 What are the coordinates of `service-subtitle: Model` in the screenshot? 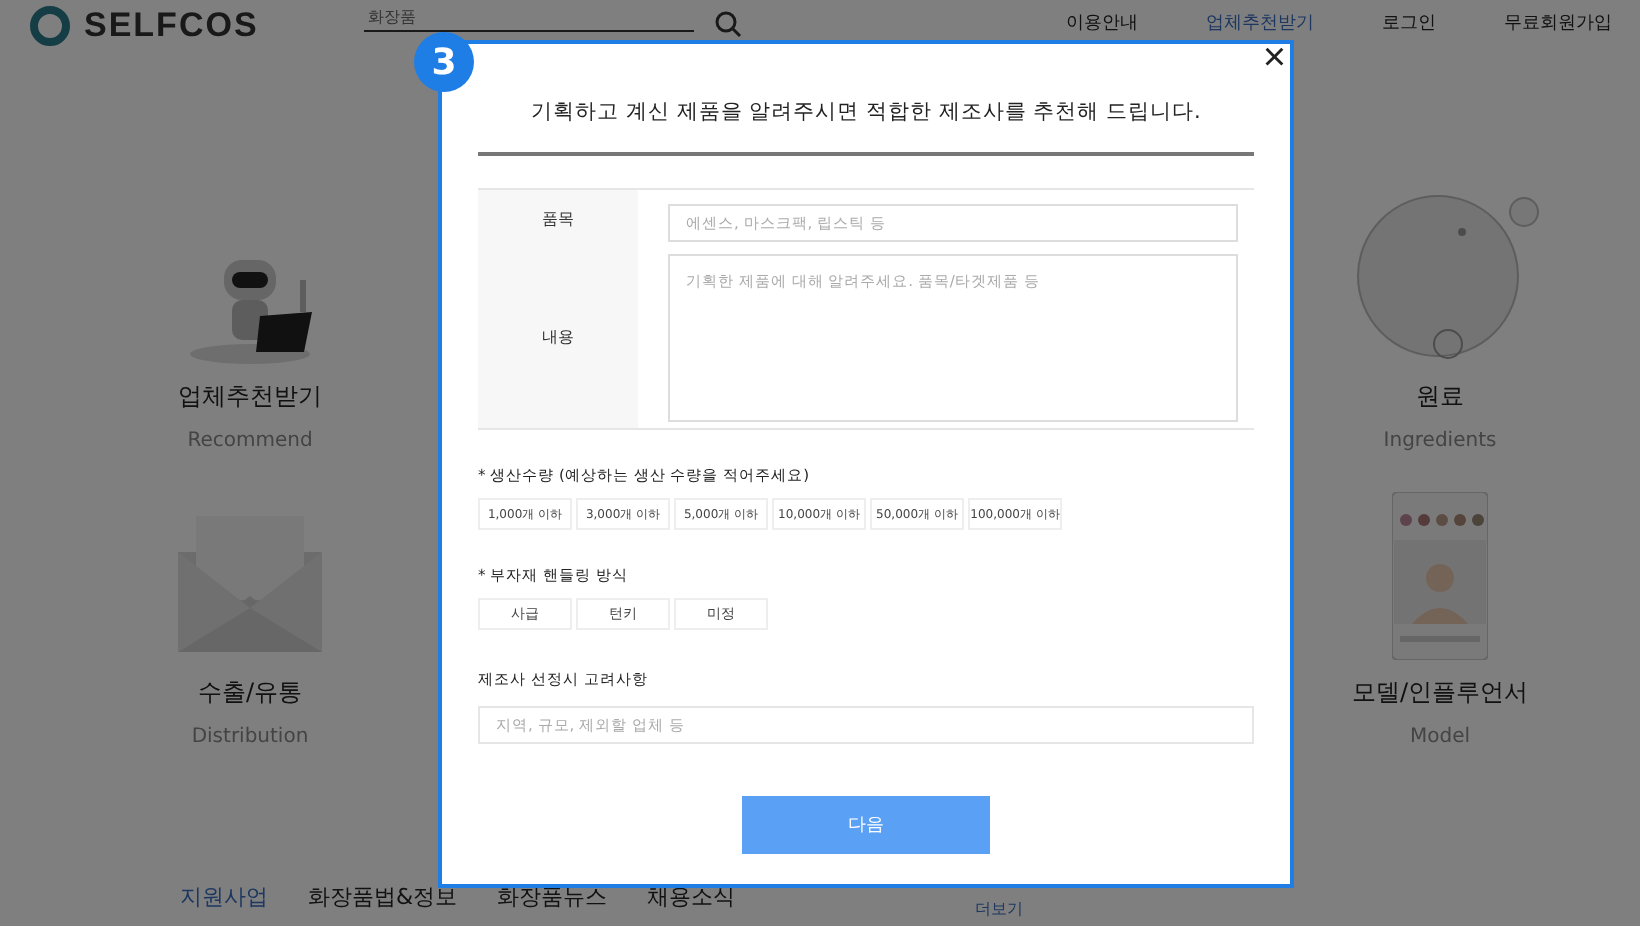 It's located at (1440, 737).